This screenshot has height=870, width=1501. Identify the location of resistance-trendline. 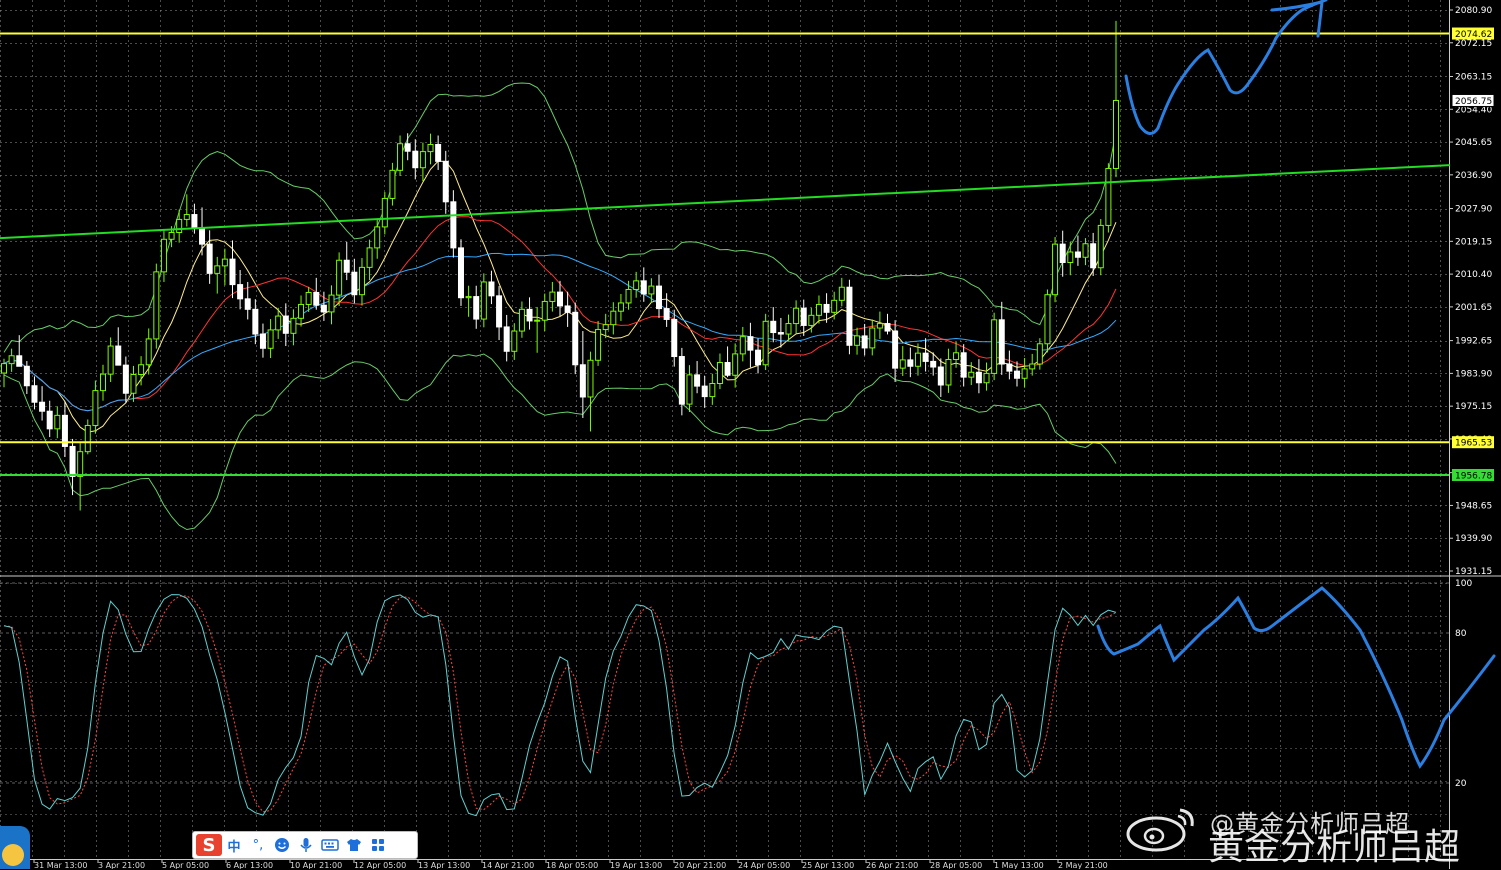
(725, 202).